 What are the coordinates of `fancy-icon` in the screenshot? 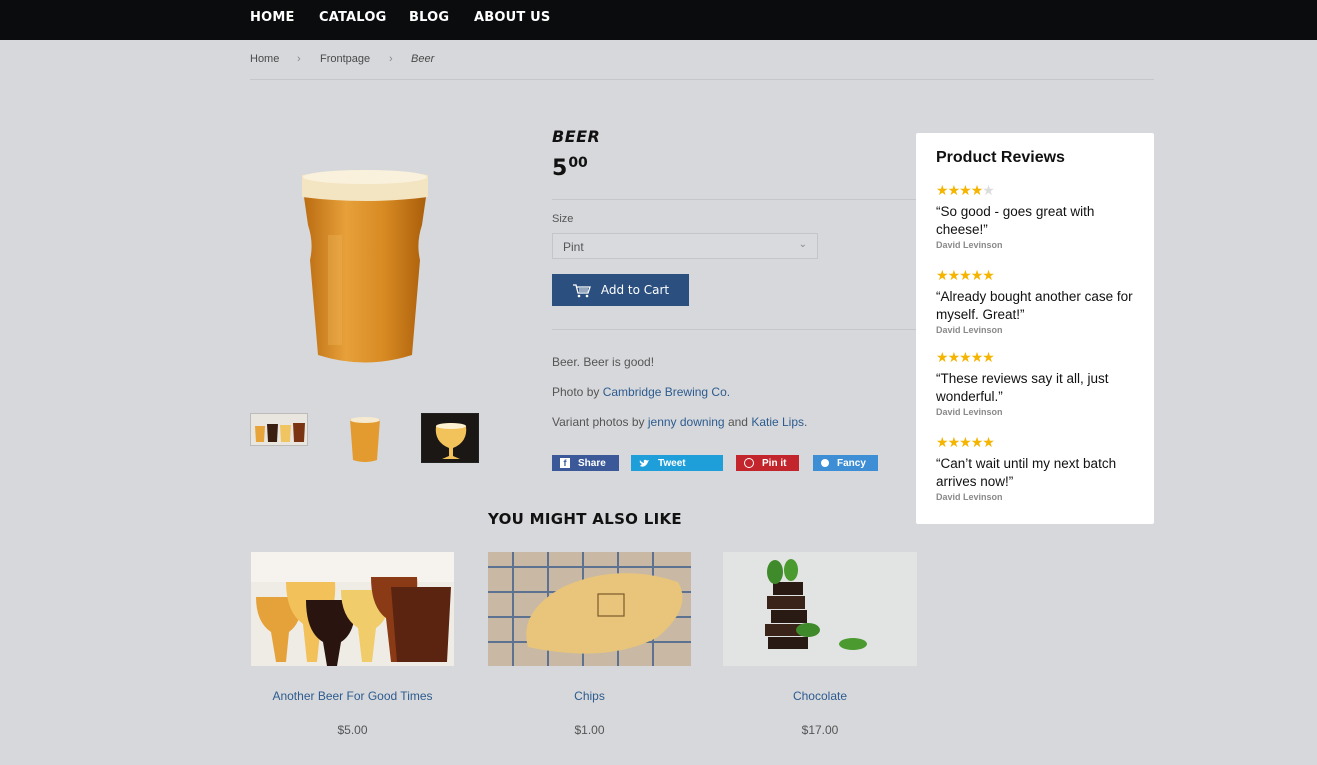 It's located at (825, 463).